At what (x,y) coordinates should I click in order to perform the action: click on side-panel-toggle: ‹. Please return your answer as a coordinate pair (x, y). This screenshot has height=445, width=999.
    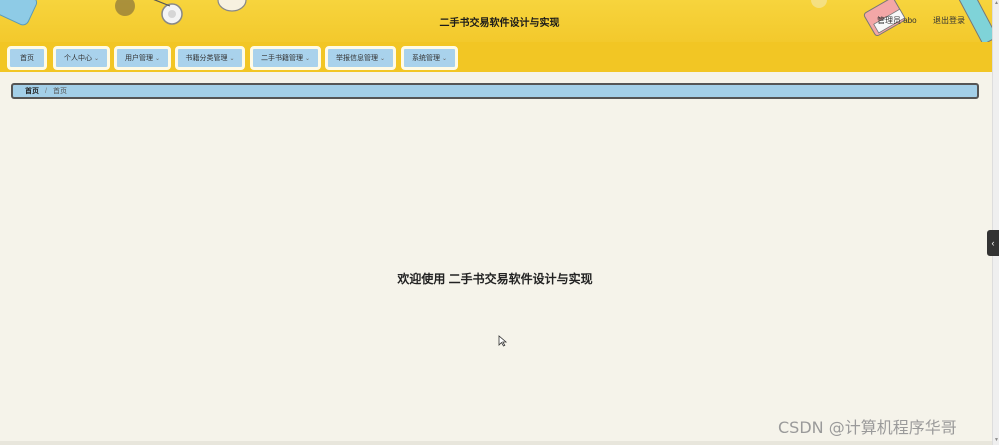
    Looking at the image, I should click on (993, 243).